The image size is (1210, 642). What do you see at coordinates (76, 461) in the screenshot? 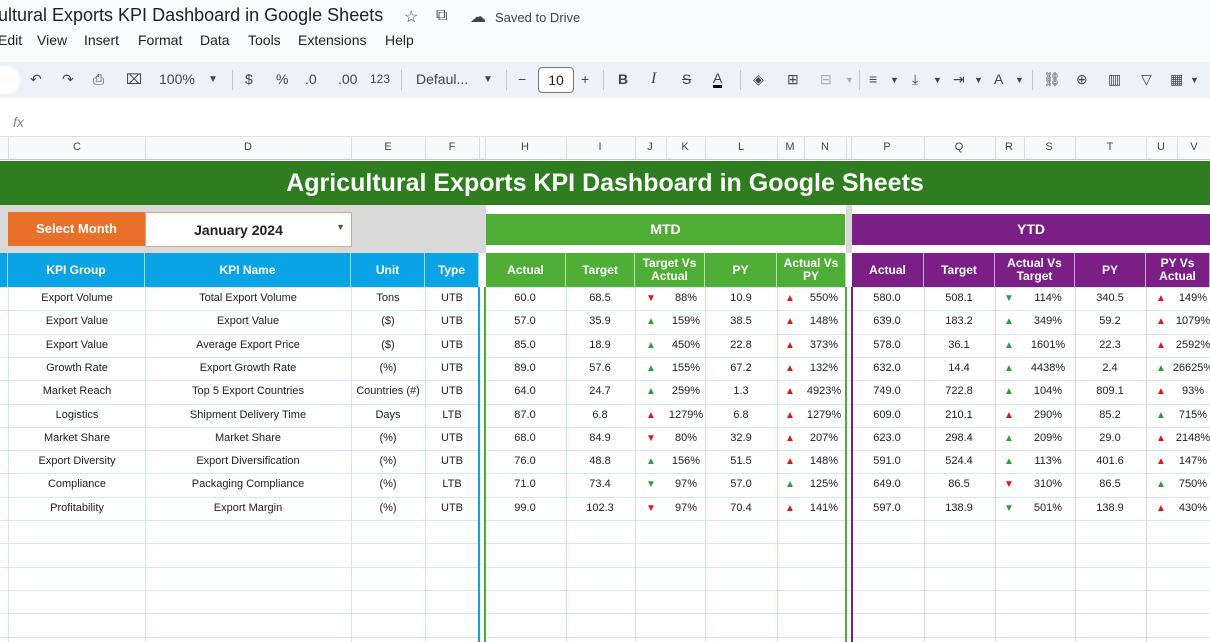
I see `kpi-group-cell: Export Diversity` at bounding box center [76, 461].